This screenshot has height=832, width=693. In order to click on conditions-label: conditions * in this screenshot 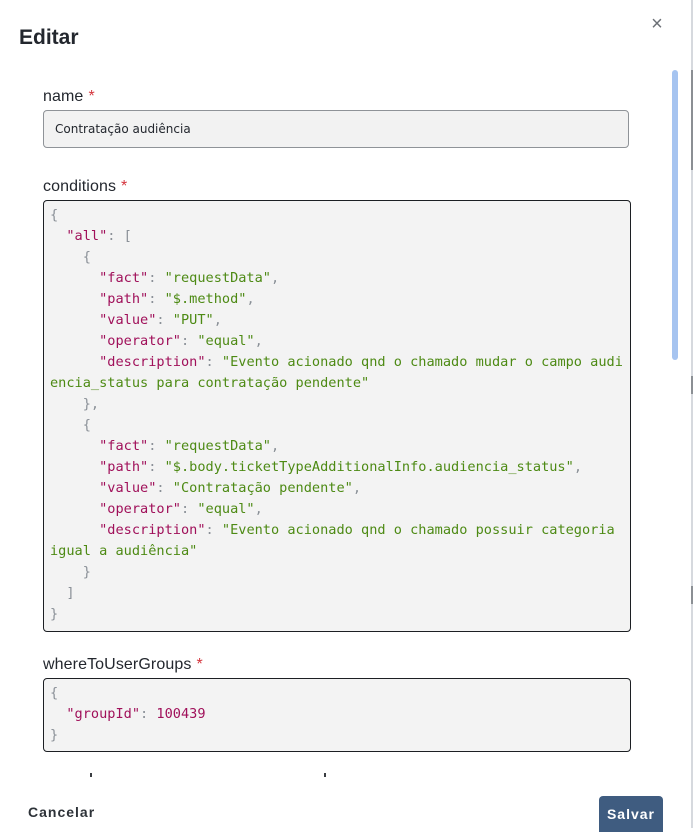, I will do `click(85, 187)`.